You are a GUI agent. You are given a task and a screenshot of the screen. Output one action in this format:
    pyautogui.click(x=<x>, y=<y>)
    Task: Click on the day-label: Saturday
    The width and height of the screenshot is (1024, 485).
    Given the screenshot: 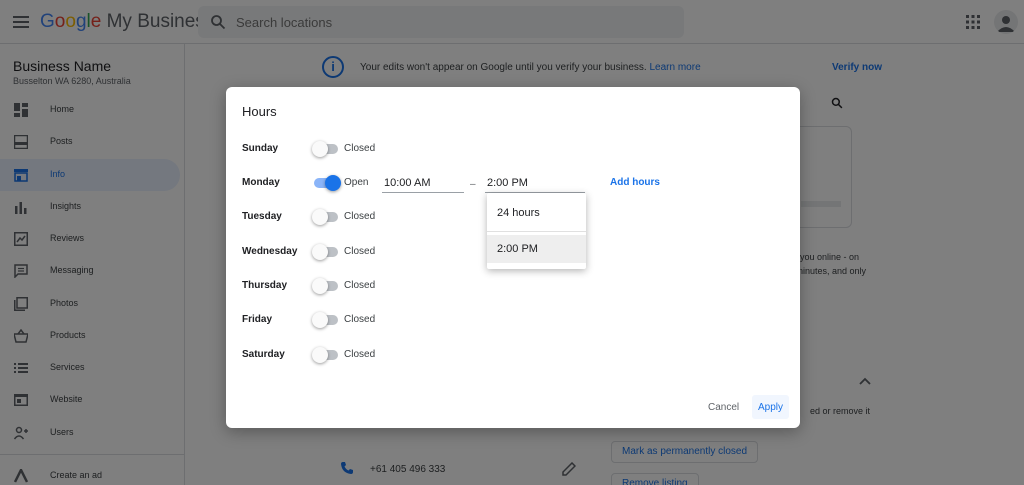 What is the action you would take?
    pyautogui.click(x=263, y=354)
    